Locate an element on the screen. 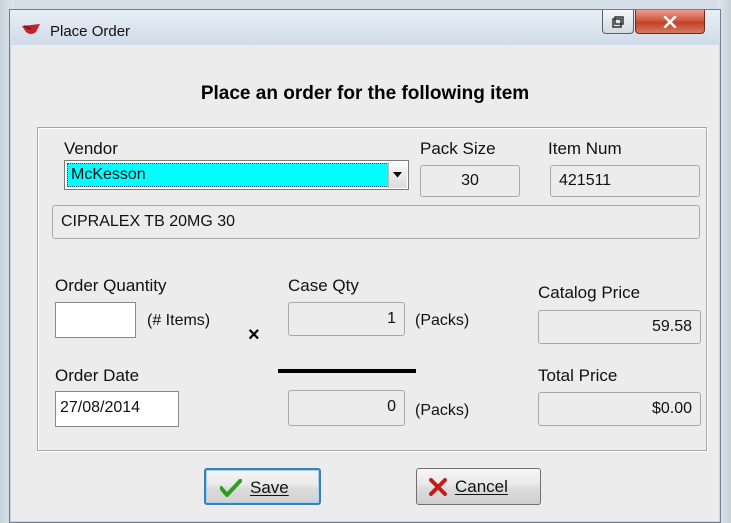 This screenshot has height=523, width=731. item-num-field: 421511 is located at coordinates (625, 181).